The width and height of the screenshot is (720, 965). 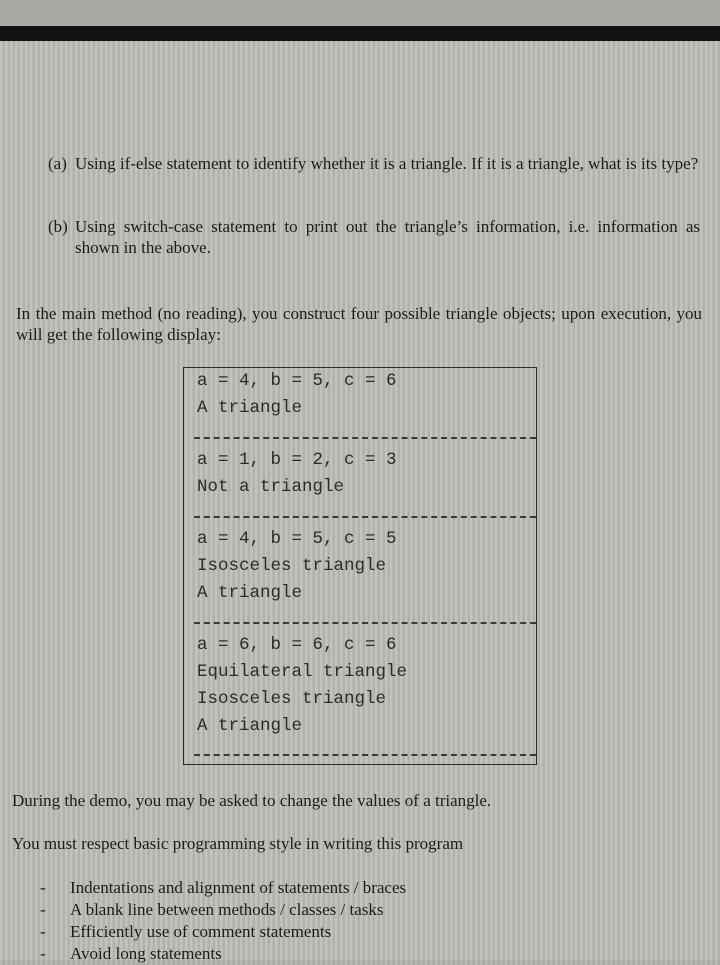 What do you see at coordinates (367, 395) in the screenshot?
I see `output-block: a = 4, b = 5, c = 6 A triangle` at bounding box center [367, 395].